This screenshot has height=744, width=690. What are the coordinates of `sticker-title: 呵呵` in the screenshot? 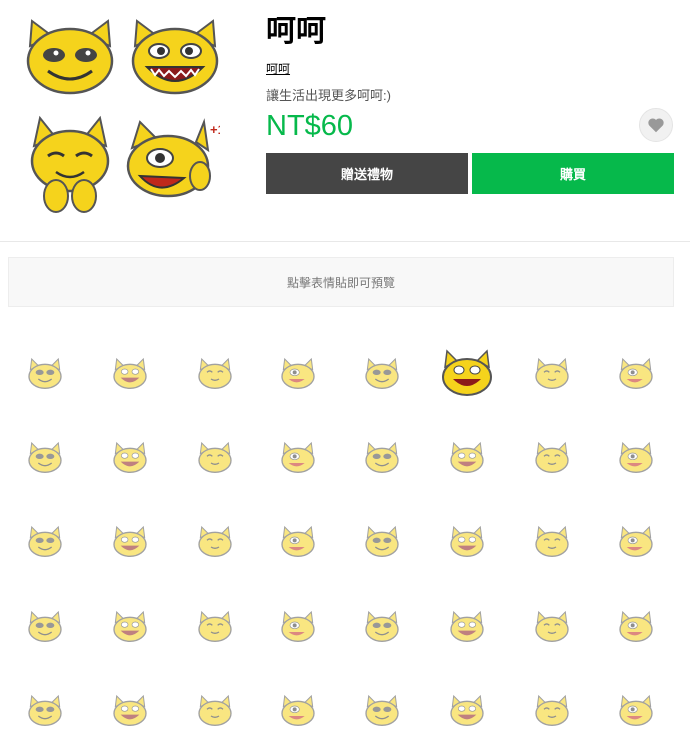 It's located at (296, 31).